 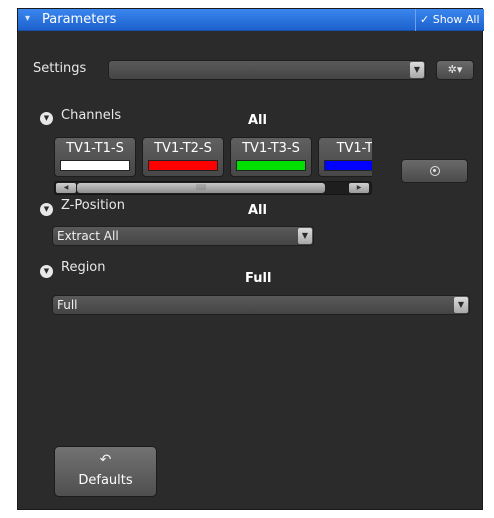 What do you see at coordinates (88, 236) in the screenshot?
I see `z-position-dropdown-value: Extract All` at bounding box center [88, 236].